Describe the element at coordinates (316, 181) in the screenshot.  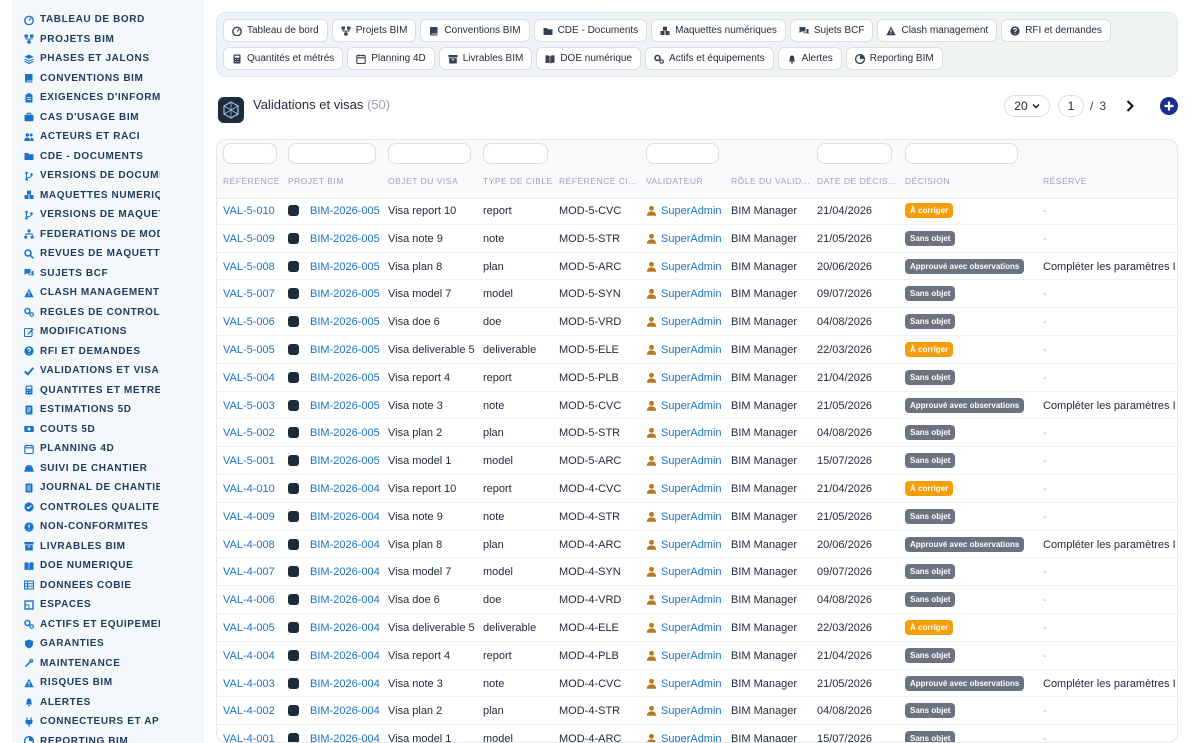
I see `column-header: PROJET BIM` at that location.